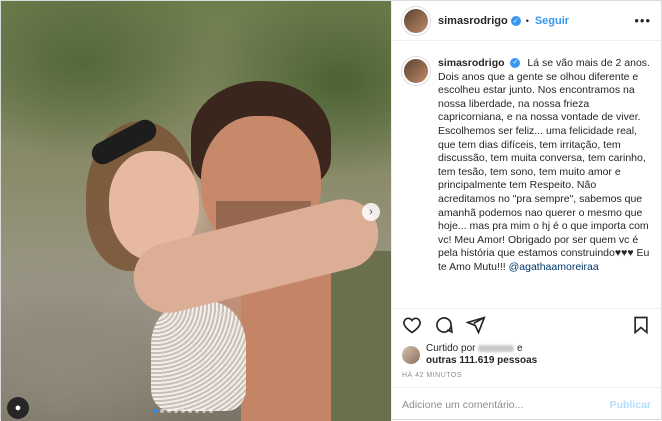 The height and width of the screenshot is (421, 662). I want to click on caption-username: simasrodrigo, so click(471, 63).